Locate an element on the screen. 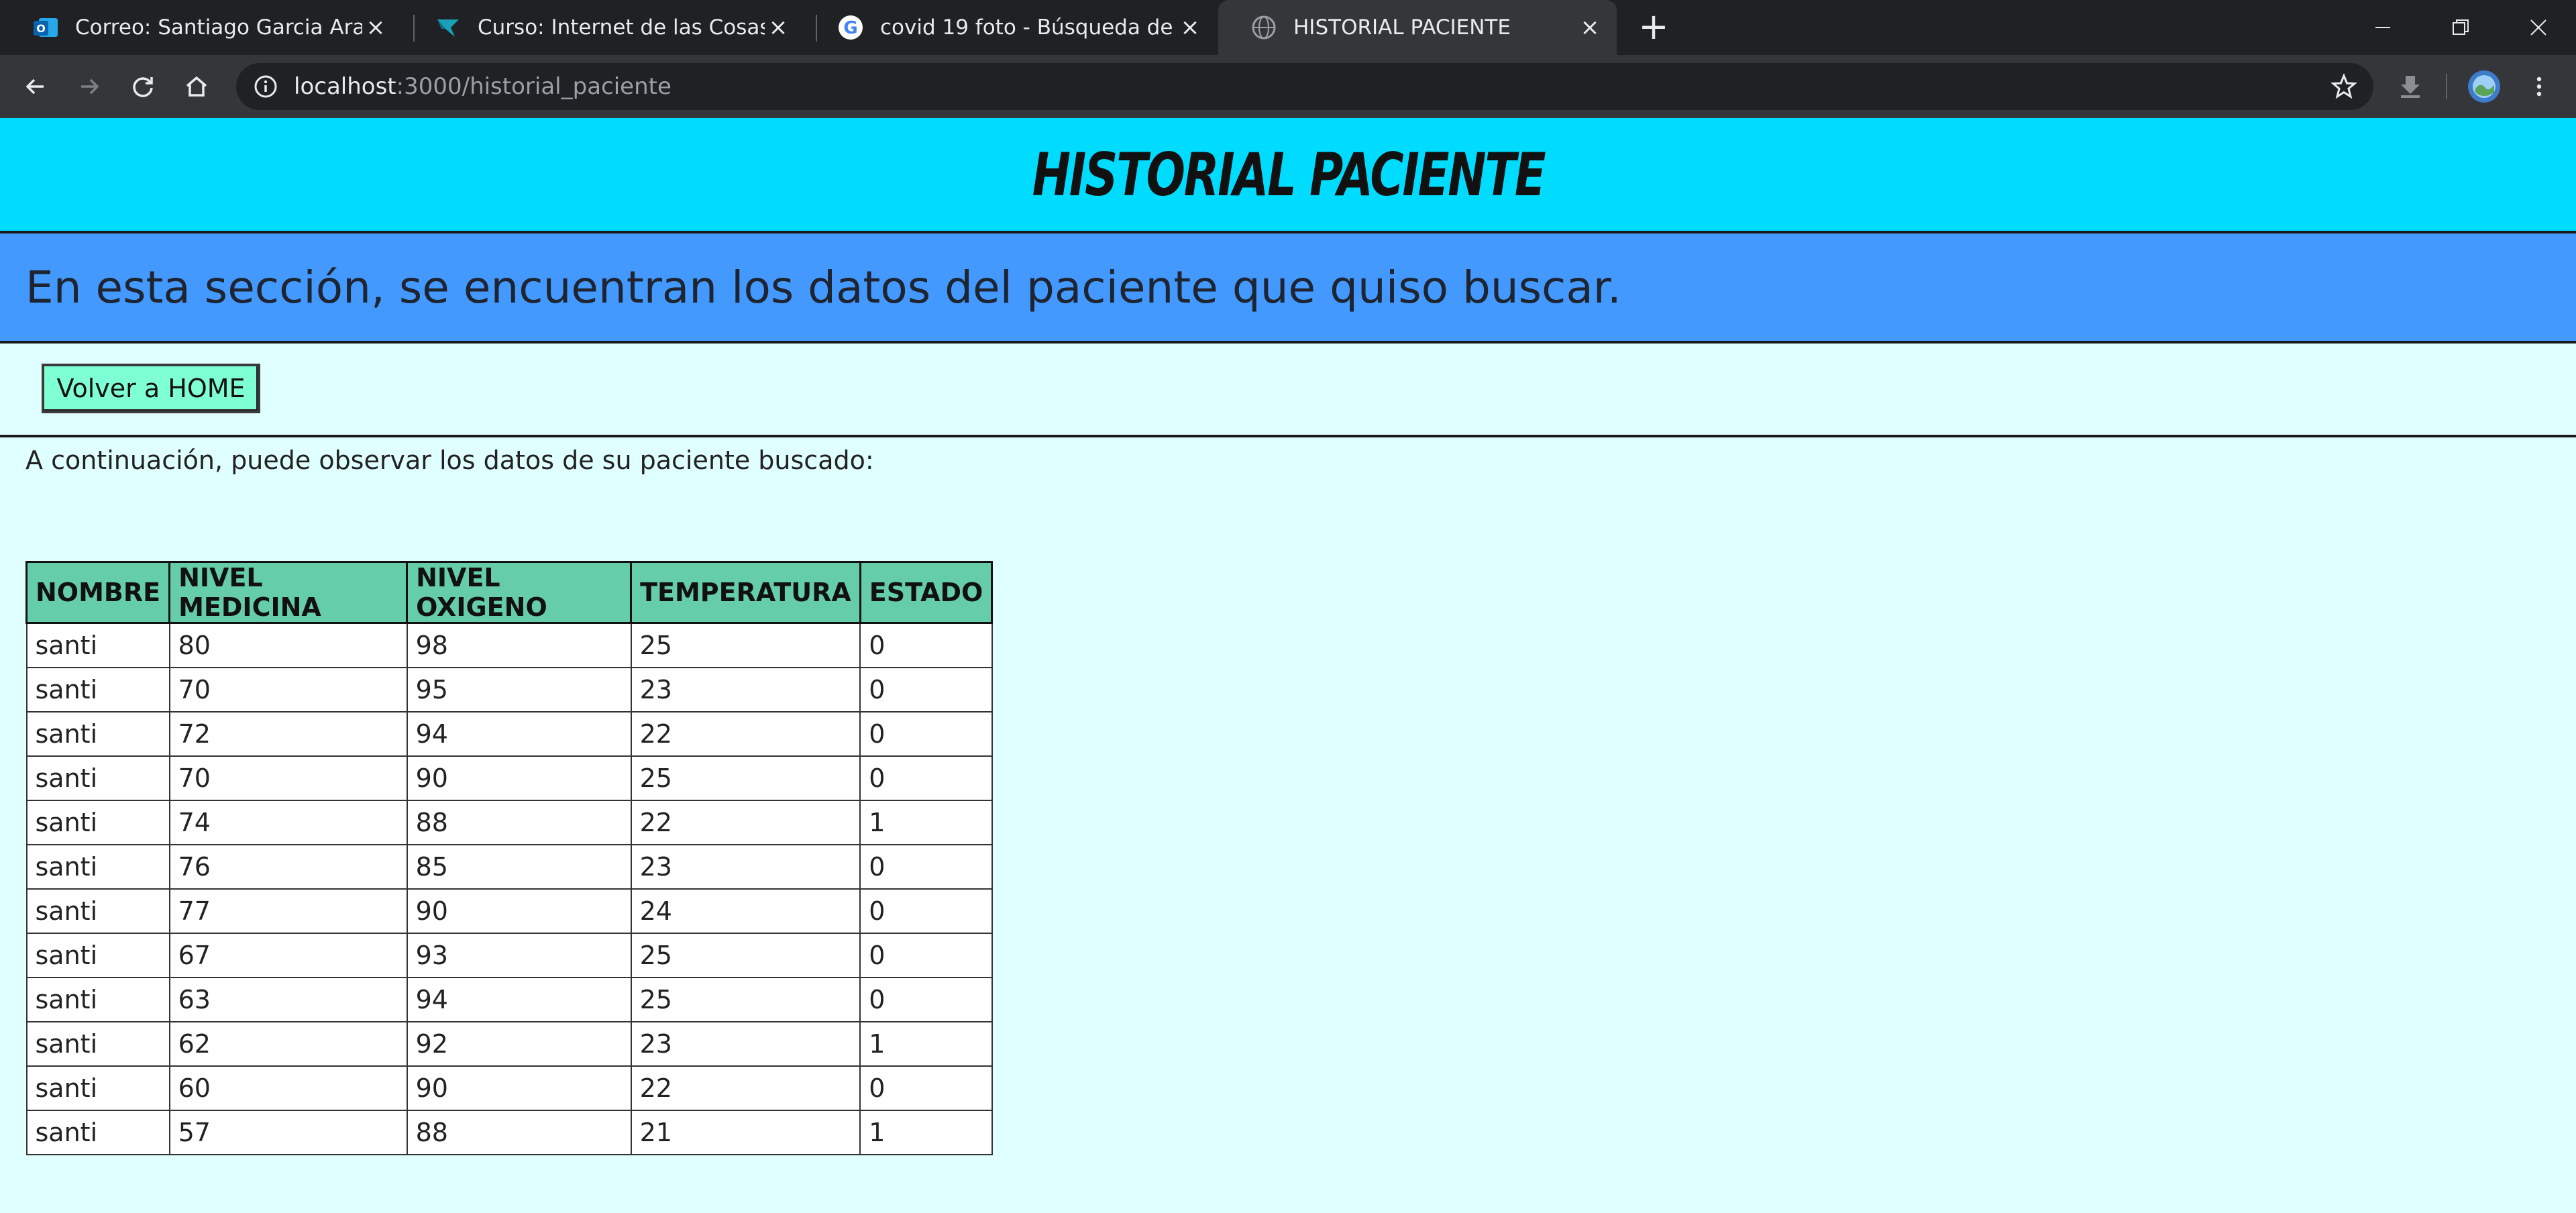 The image size is (2576, 1213). svg-text: G is located at coordinates (850, 28).